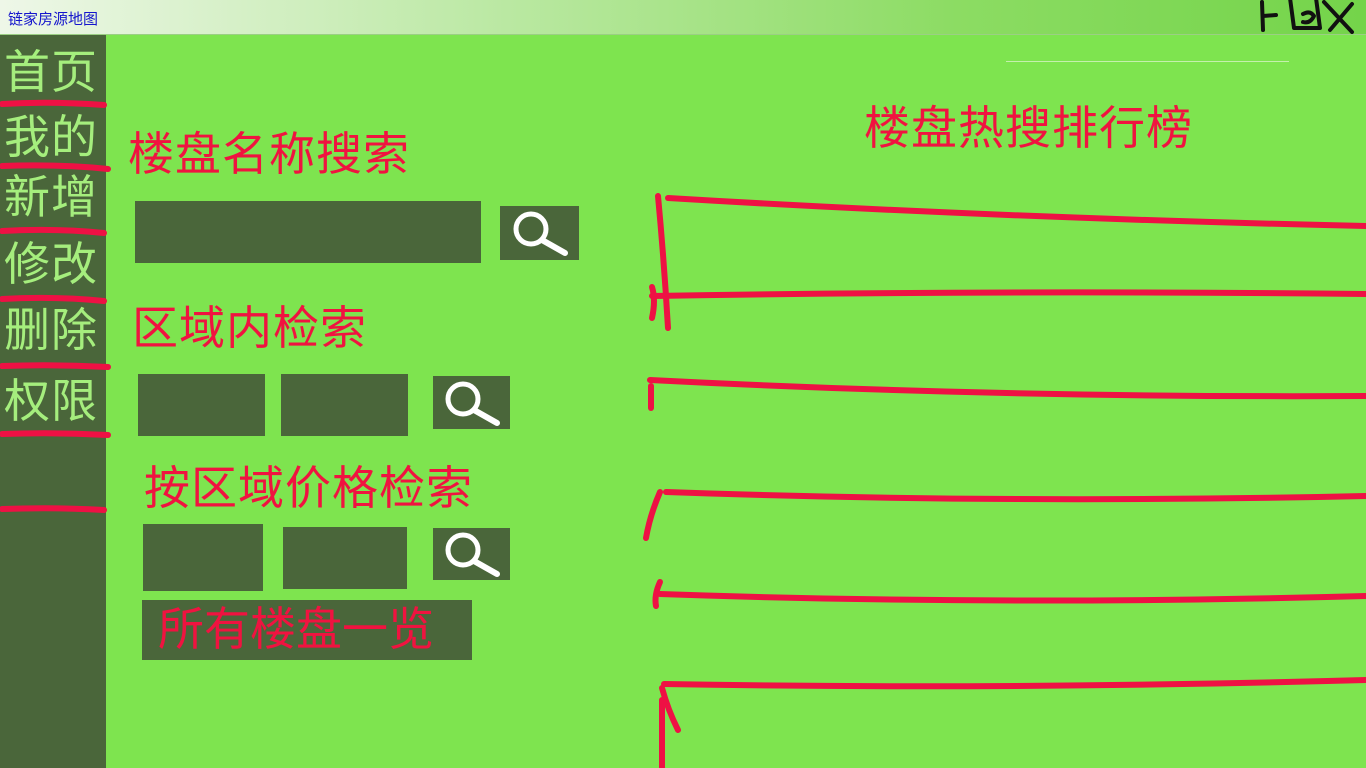  I want to click on name-search-button, so click(539, 233).